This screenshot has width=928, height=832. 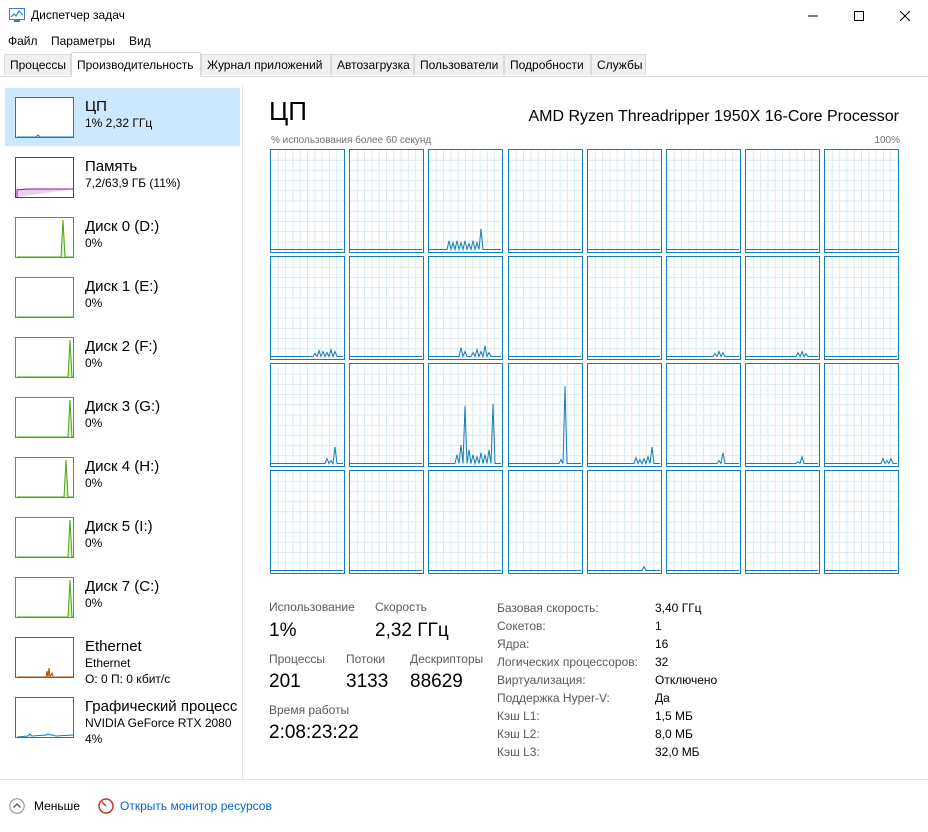 What do you see at coordinates (119, 123) in the screenshot?
I see `sidebar-item-detail: 1% 2,32 ГГц` at bounding box center [119, 123].